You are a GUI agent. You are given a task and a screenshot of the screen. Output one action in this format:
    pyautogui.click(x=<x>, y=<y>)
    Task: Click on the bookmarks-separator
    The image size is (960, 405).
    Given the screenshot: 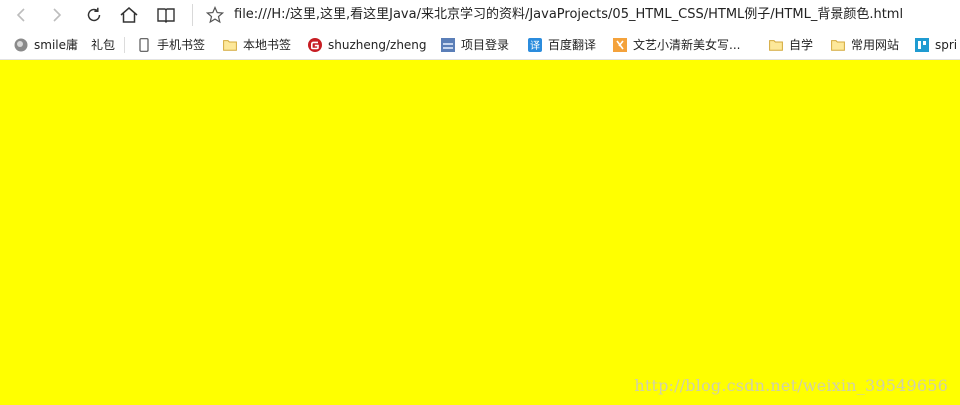 What is the action you would take?
    pyautogui.click(x=124, y=45)
    